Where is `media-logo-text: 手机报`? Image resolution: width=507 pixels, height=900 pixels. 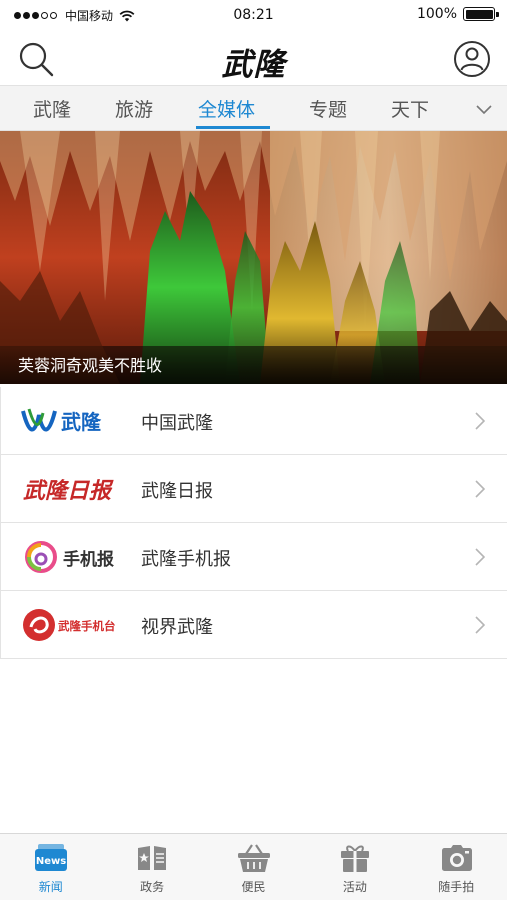
media-logo-text: 手机报 is located at coordinates (88, 559).